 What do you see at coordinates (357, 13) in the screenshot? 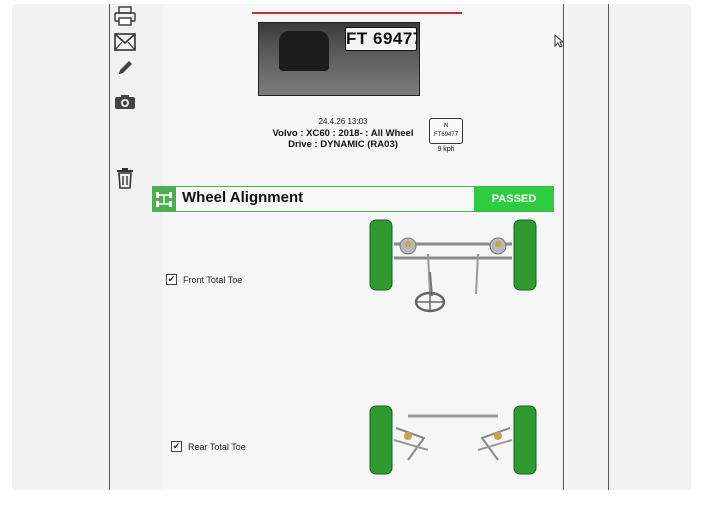
I see `header-rule` at bounding box center [357, 13].